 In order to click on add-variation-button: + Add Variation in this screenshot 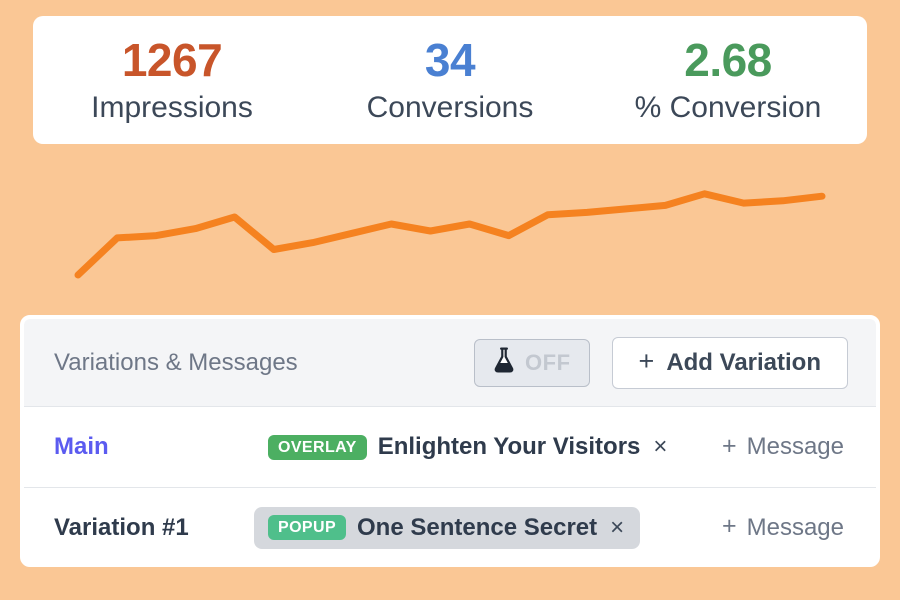, I will do `click(729, 362)`.